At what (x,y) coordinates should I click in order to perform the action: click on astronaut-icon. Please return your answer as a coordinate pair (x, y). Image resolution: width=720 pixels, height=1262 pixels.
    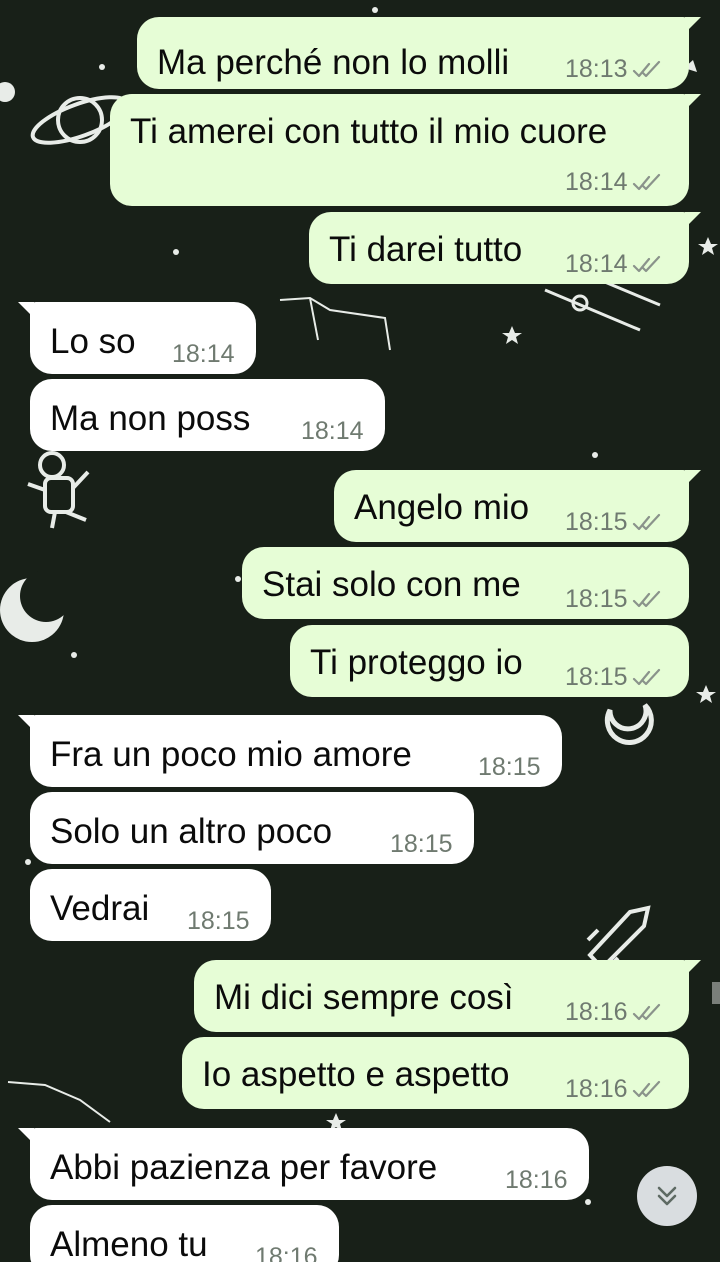
    Looking at the image, I should click on (58, 490).